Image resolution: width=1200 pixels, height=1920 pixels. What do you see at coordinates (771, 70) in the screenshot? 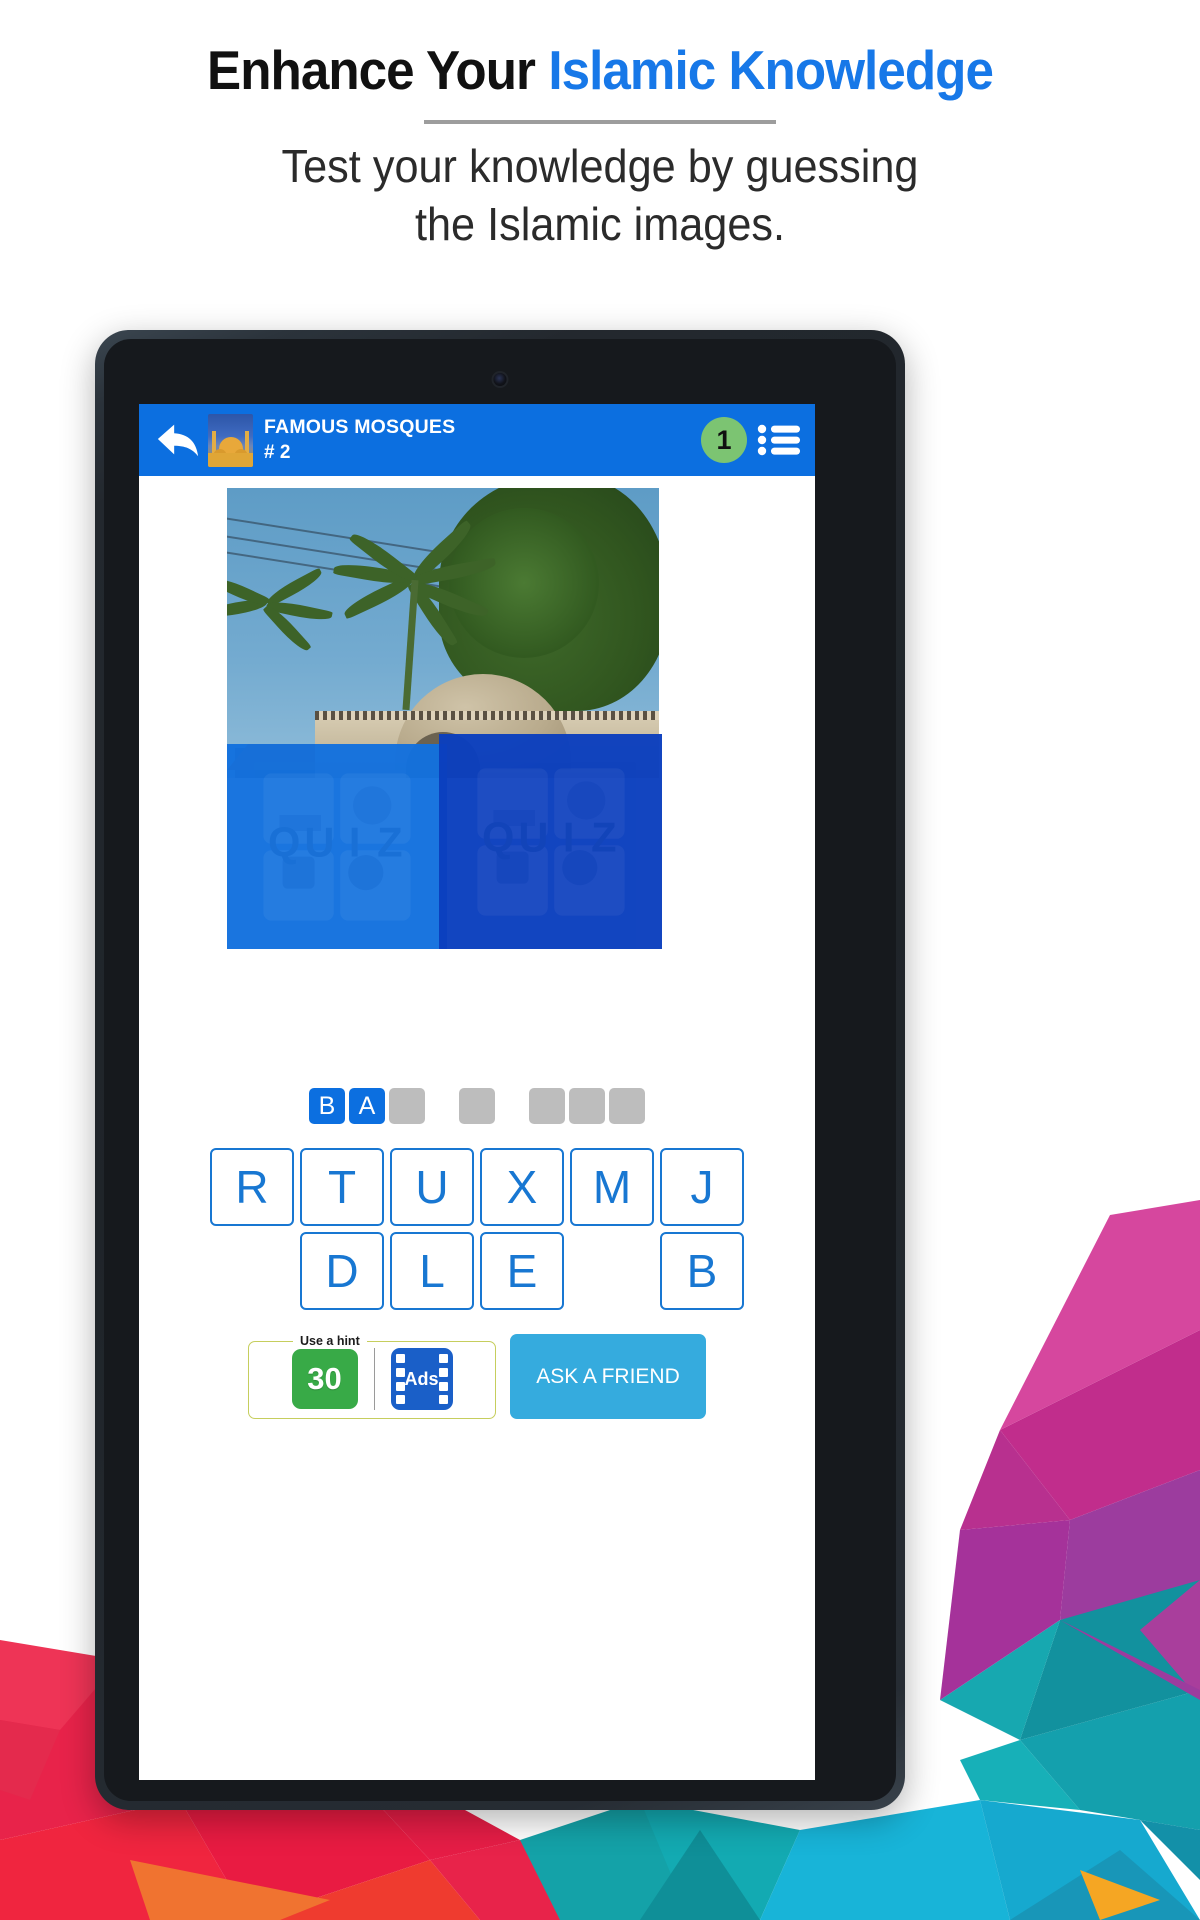
I see `headline-part-blue: Islamic Knowledge` at bounding box center [771, 70].